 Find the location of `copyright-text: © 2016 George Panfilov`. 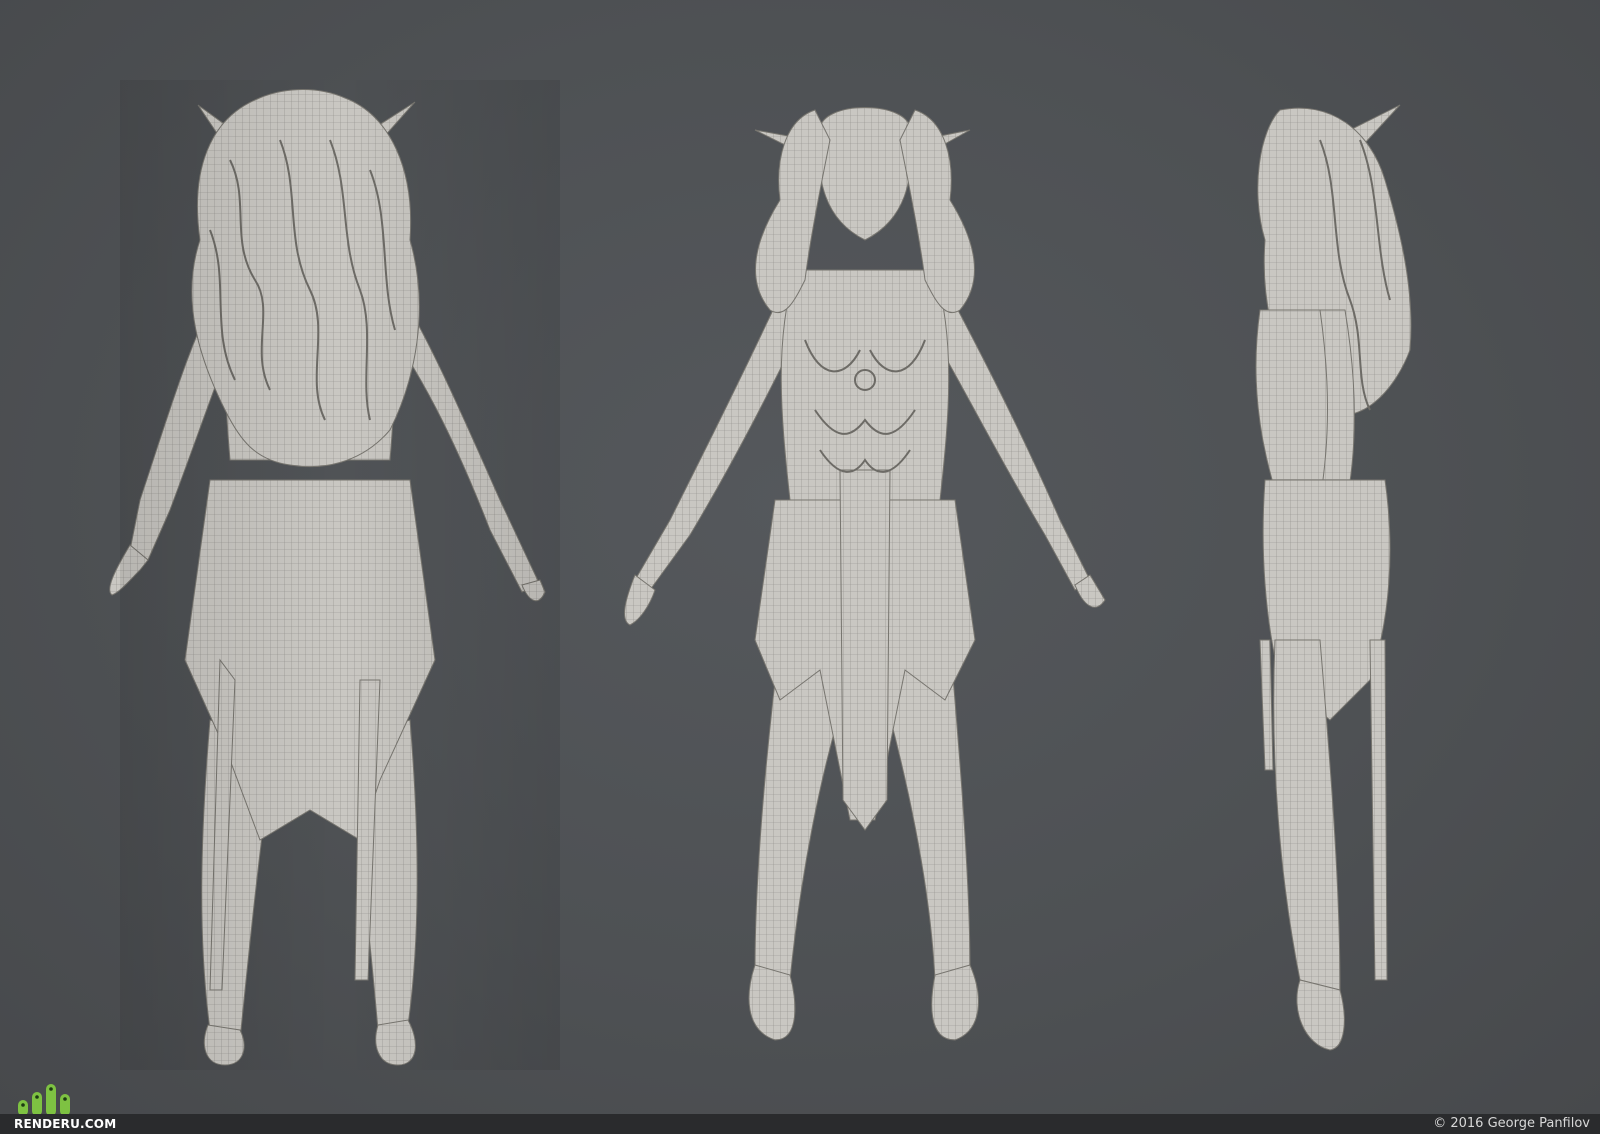

copyright-text: © 2016 George Panfilov is located at coordinates (1511, 1123).